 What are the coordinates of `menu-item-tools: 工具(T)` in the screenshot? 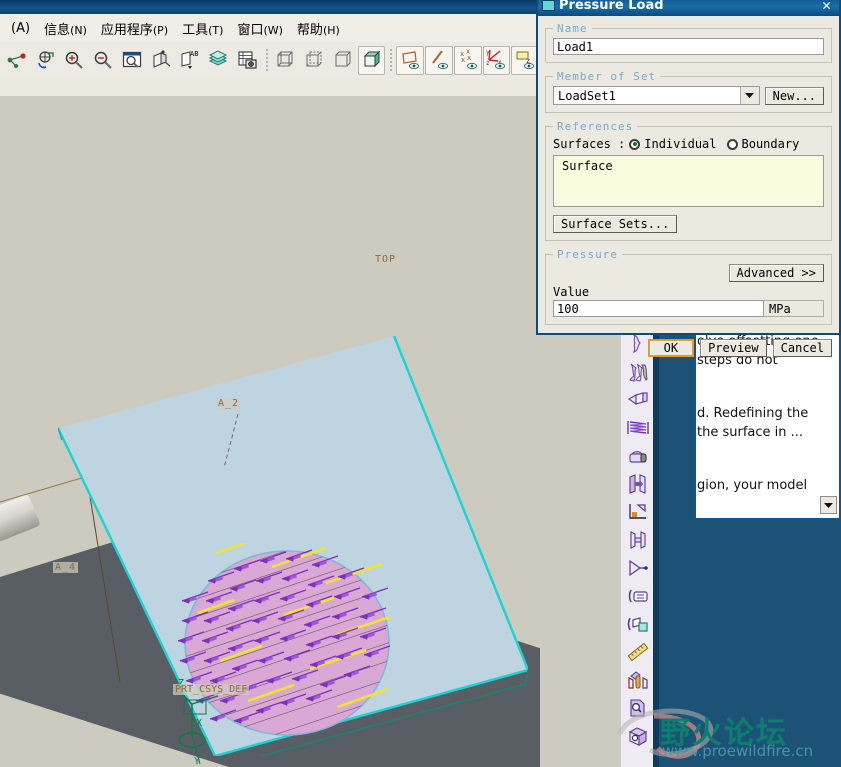 It's located at (202, 28).